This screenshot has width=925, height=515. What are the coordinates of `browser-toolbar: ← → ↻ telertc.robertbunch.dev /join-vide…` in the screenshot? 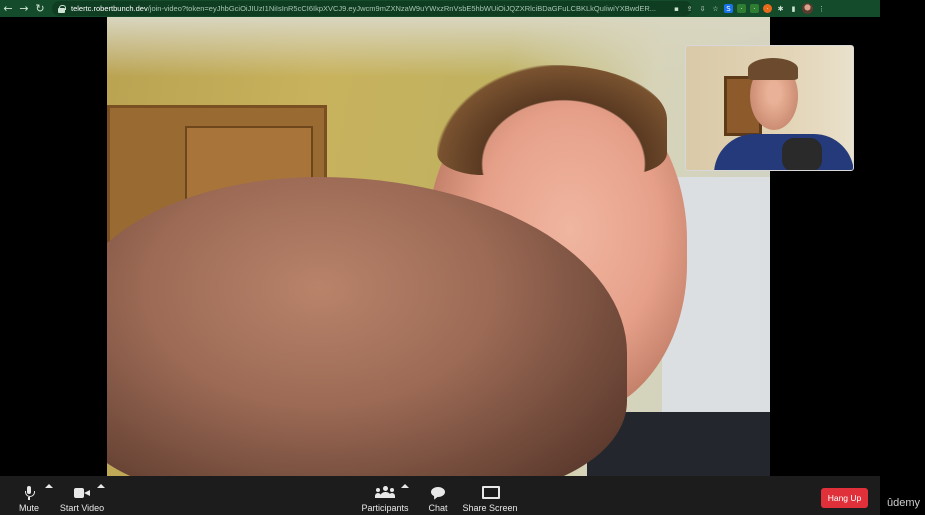 It's located at (440, 8).